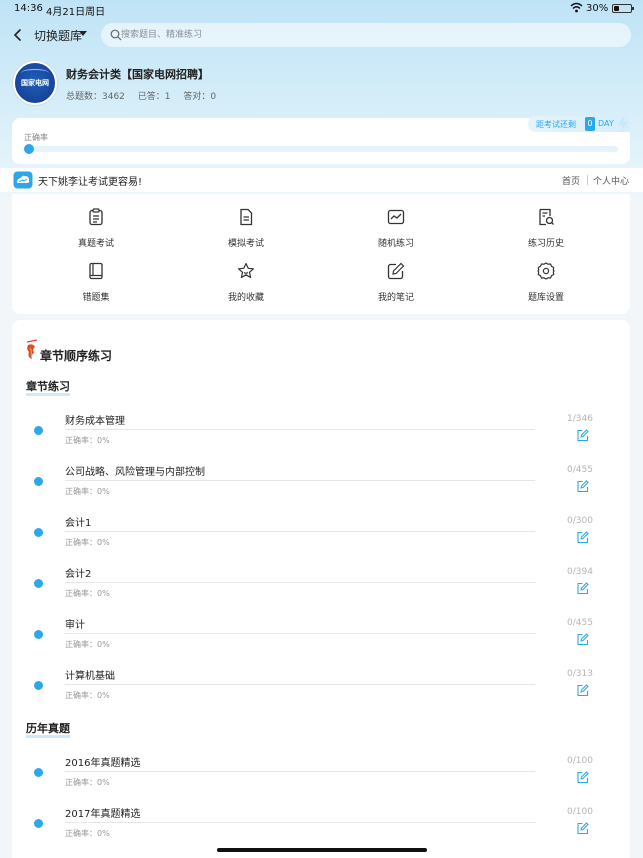  Describe the element at coordinates (321, 433) in the screenshot. I see `chapter-row: 财务成本管理 正确率：0% 1/346` at that location.